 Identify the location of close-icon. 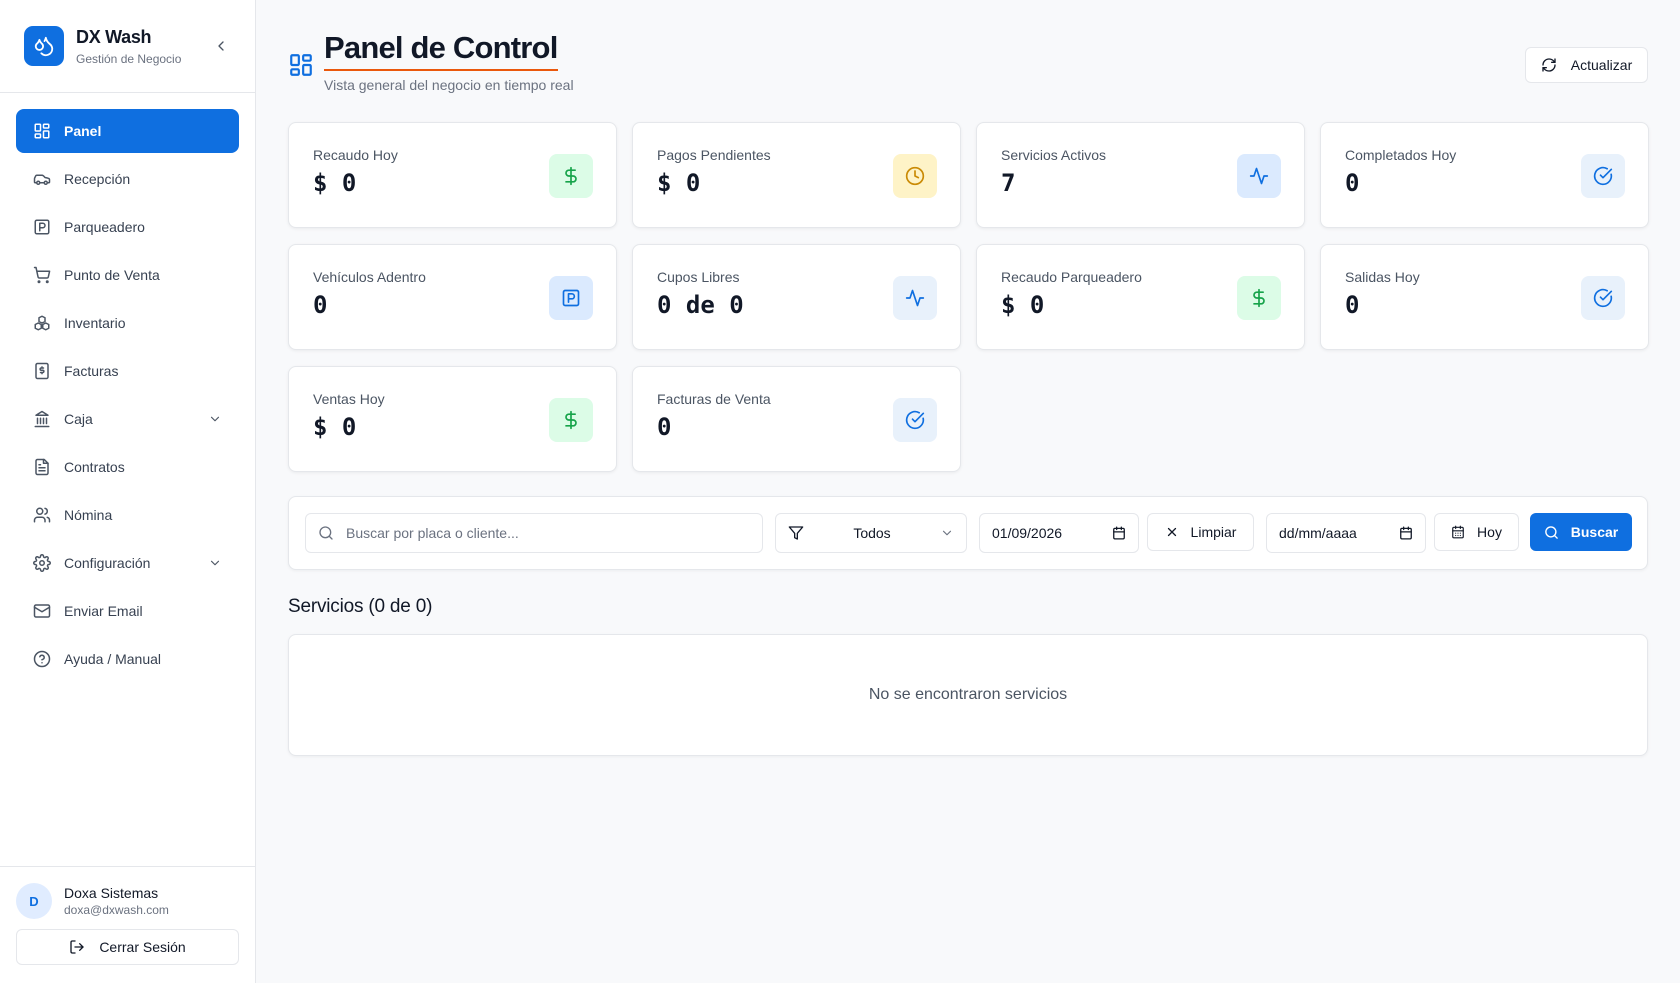
(1172, 532).